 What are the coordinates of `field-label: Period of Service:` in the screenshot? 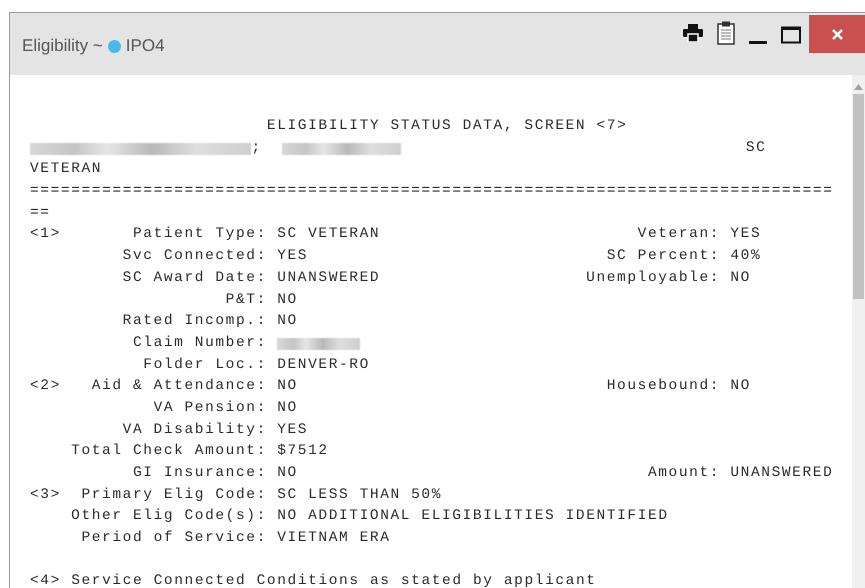 It's located at (174, 538).